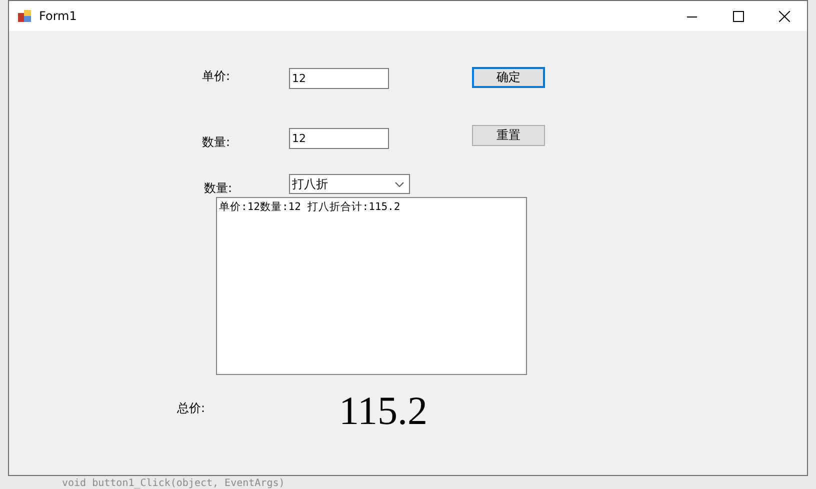  Describe the element at coordinates (216, 76) in the screenshot. I see `field-label: 单价:` at that location.